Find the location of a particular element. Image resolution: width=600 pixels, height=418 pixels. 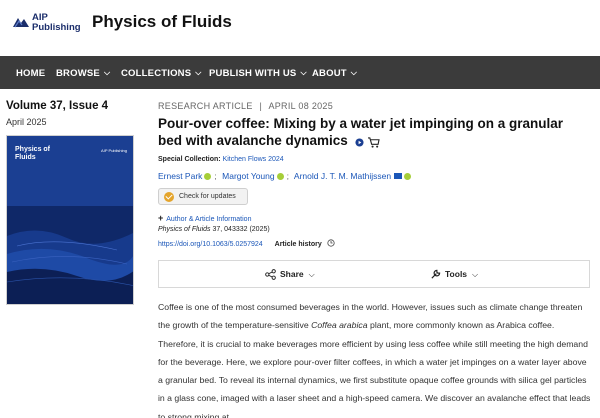

nav-about: ABOUT ⌵ is located at coordinates (334, 72).